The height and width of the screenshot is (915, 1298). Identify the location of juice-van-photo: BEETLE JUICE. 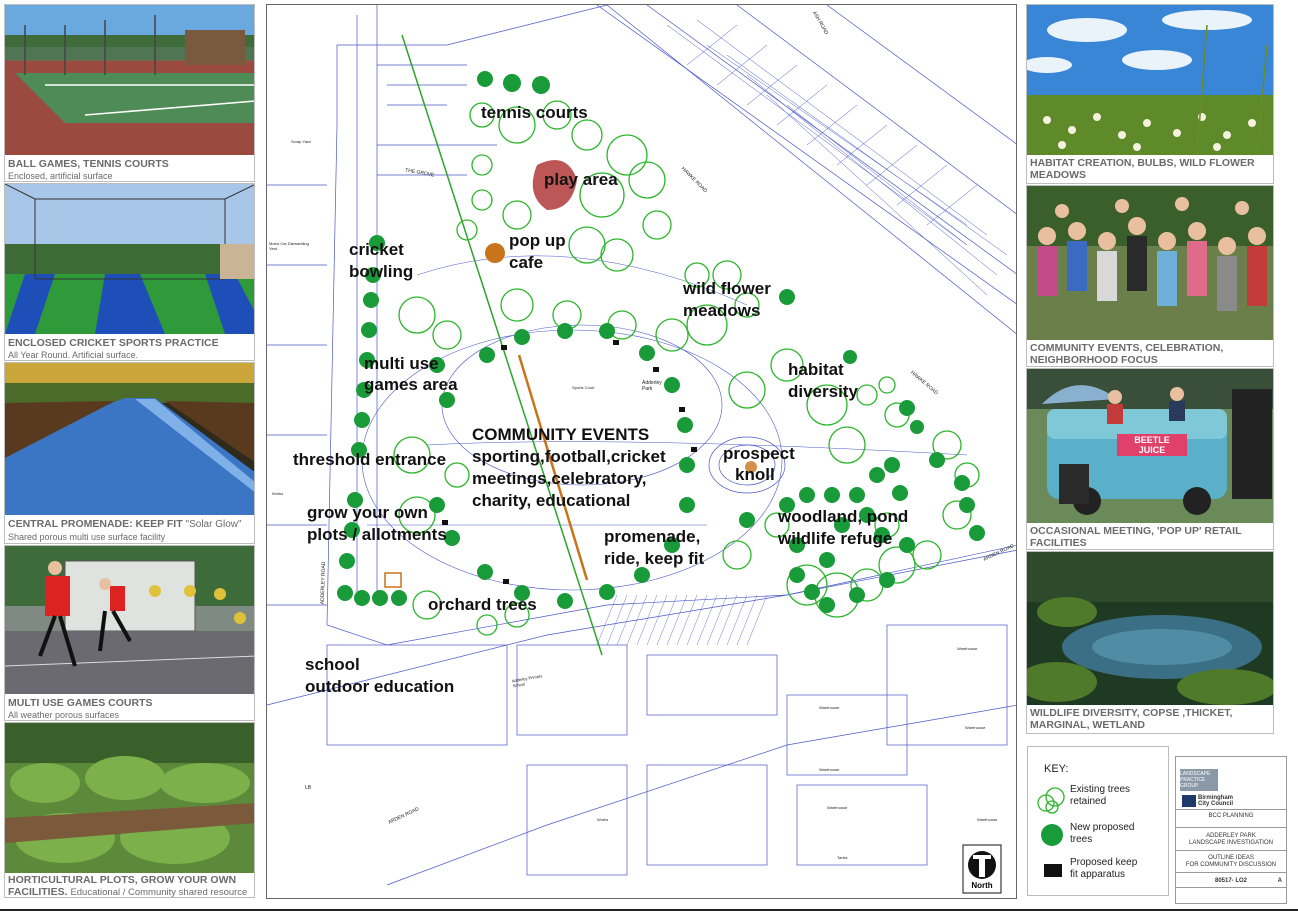
(1150, 446).